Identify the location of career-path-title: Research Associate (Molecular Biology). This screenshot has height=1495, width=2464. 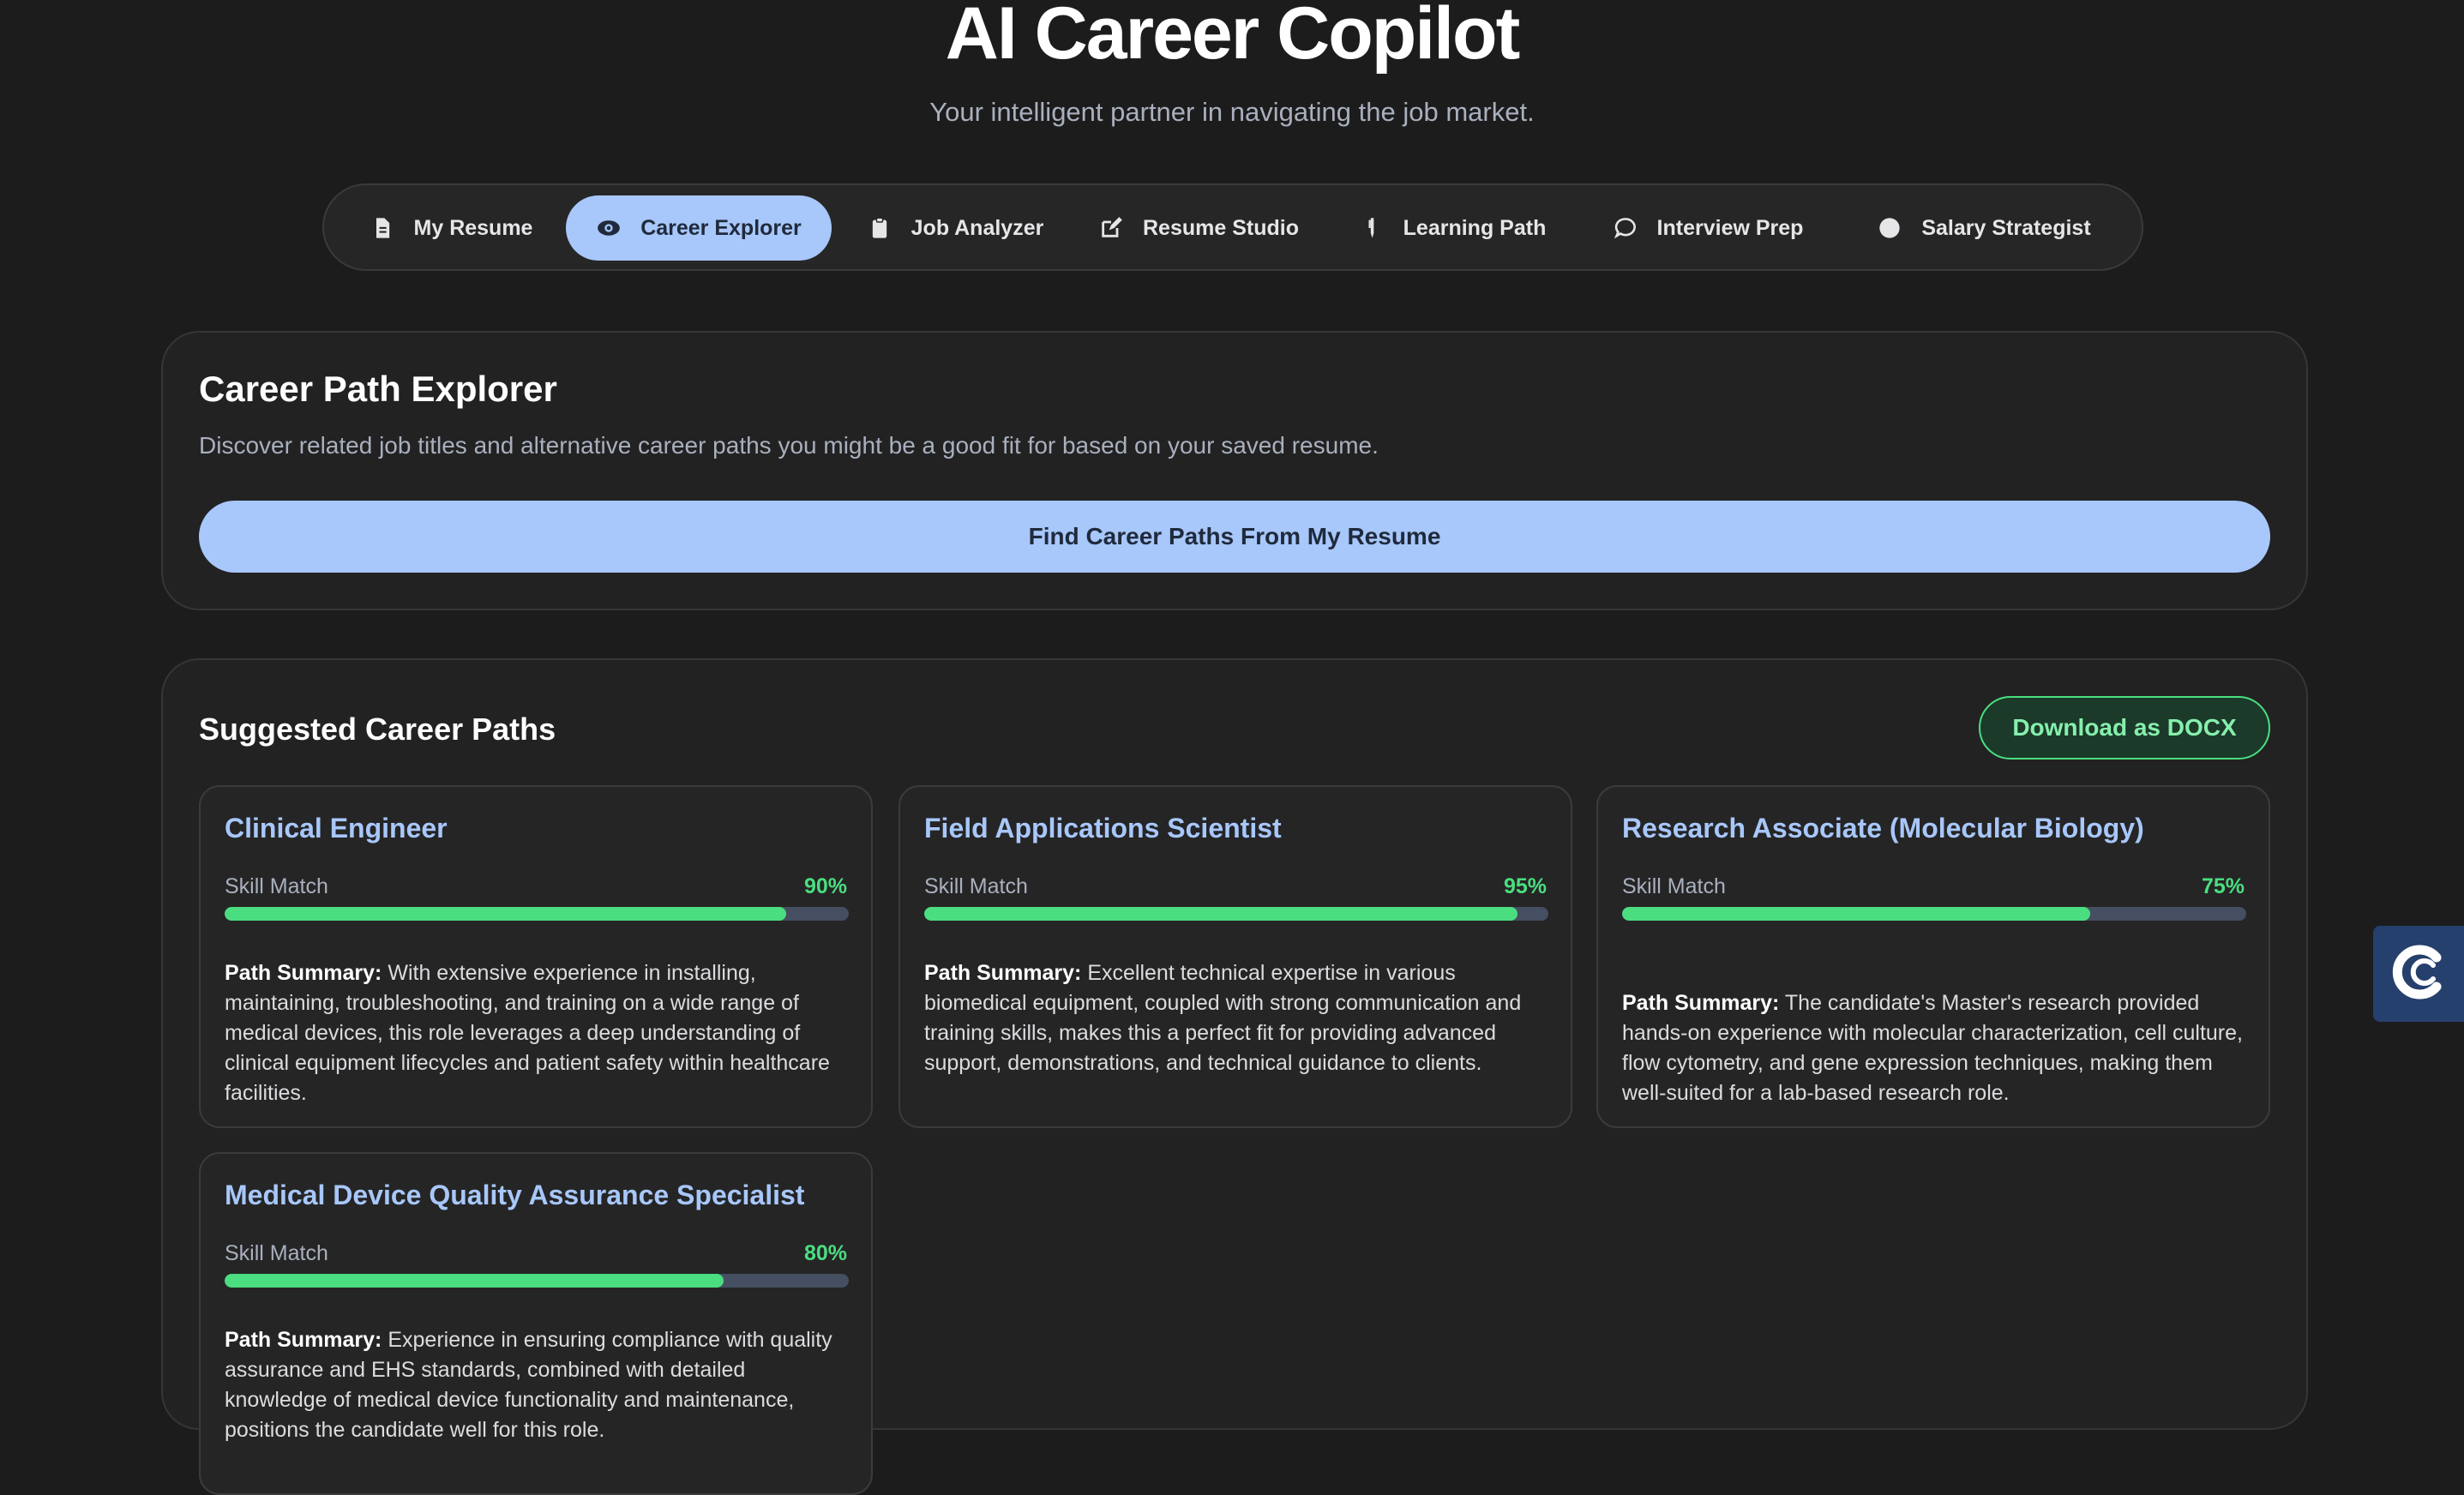
(1883, 828).